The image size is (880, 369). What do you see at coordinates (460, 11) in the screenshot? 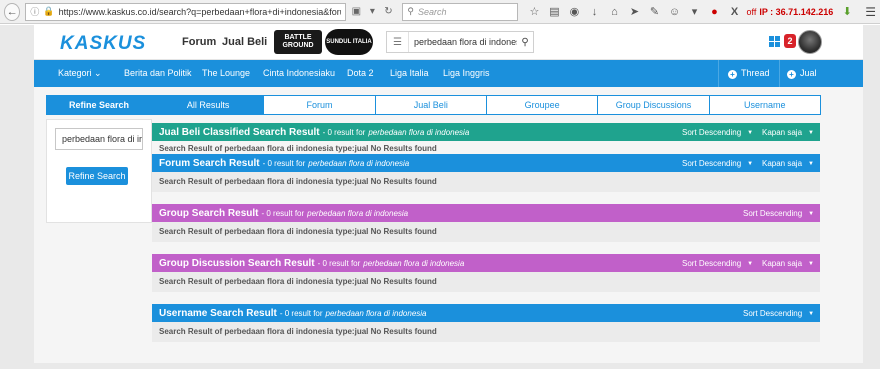
I see `browser-search-input: ⚲ Search` at bounding box center [460, 11].